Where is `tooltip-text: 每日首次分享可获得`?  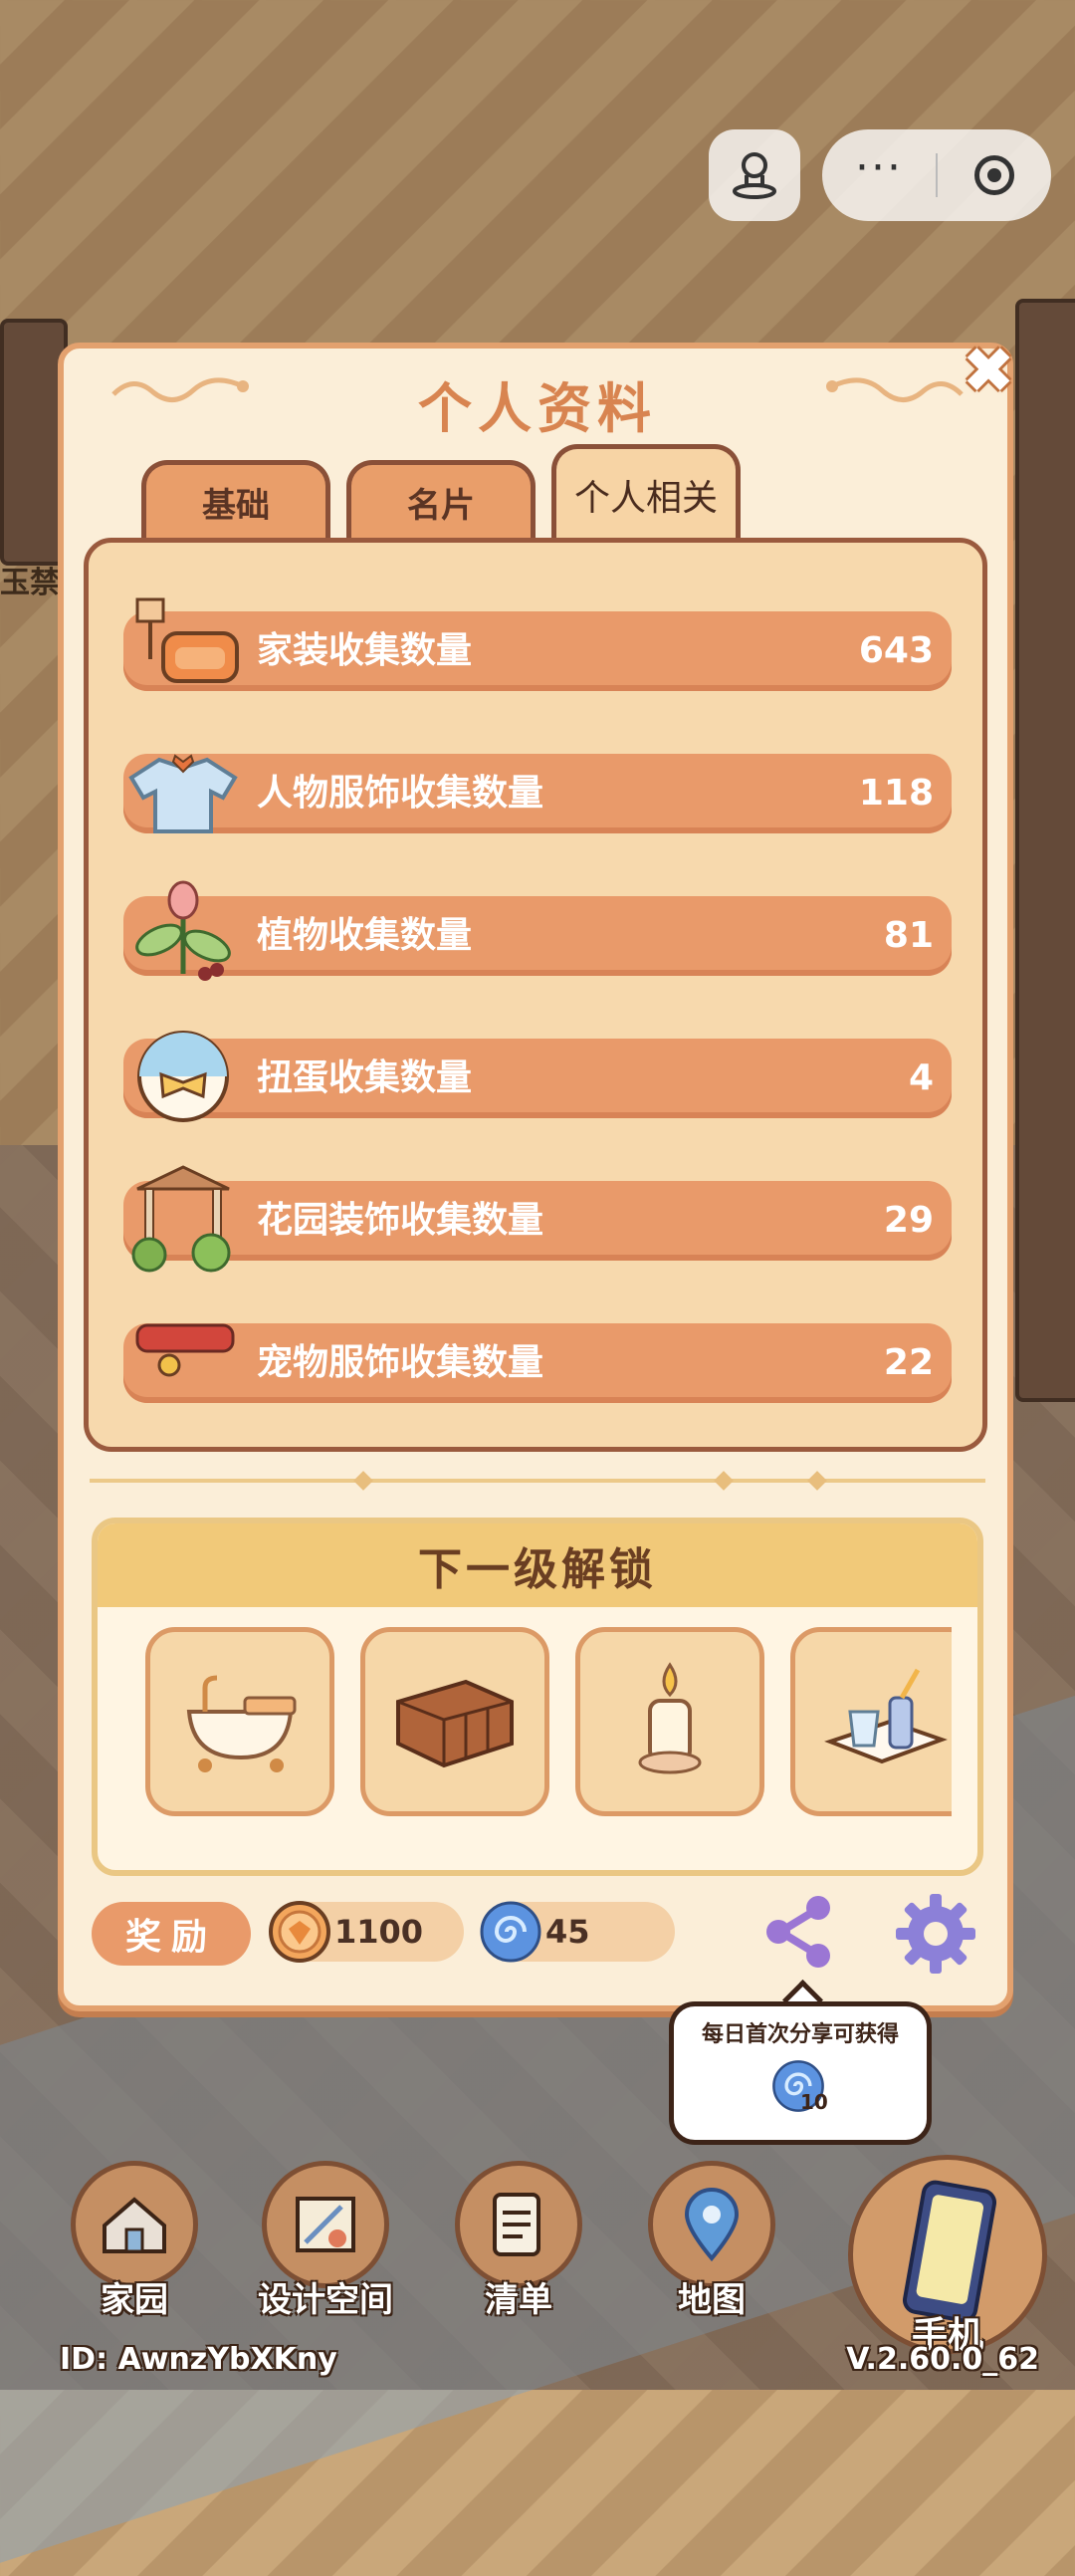
tooltip-text: 每日首次分享可获得 is located at coordinates (800, 2034).